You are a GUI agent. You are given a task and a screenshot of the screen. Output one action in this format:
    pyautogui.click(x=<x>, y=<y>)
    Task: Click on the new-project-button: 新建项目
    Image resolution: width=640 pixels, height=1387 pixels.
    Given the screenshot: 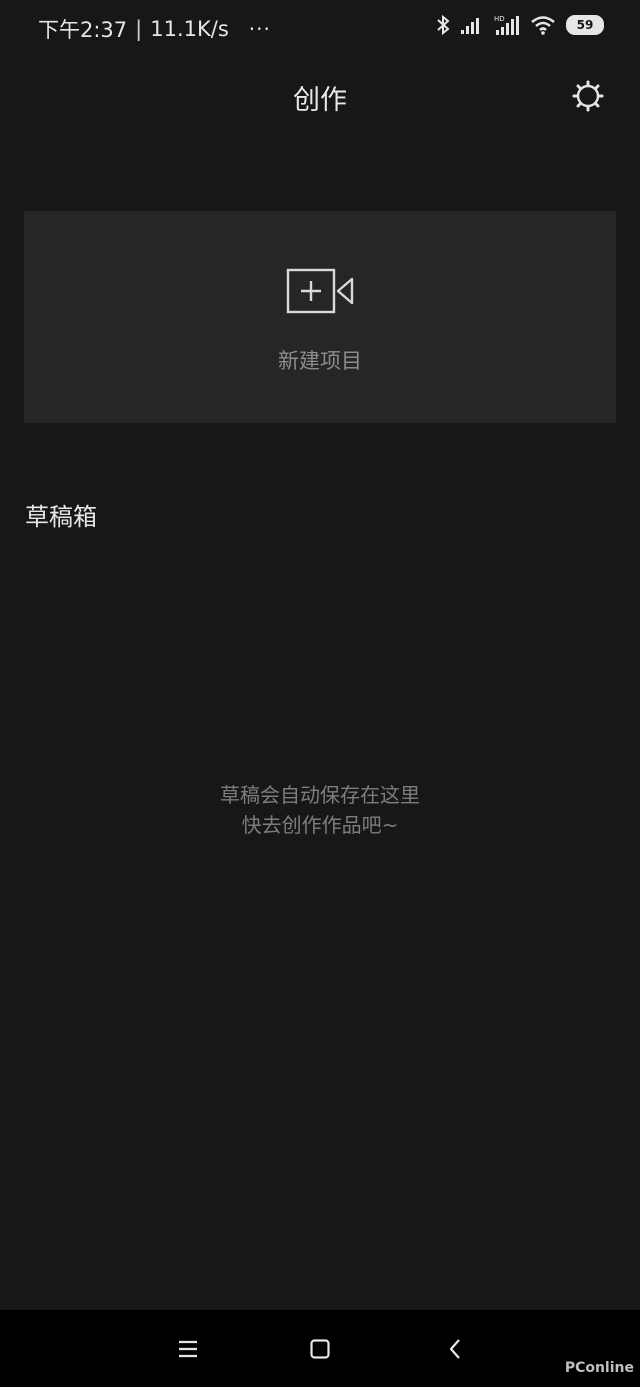 What is the action you would take?
    pyautogui.click(x=320, y=317)
    